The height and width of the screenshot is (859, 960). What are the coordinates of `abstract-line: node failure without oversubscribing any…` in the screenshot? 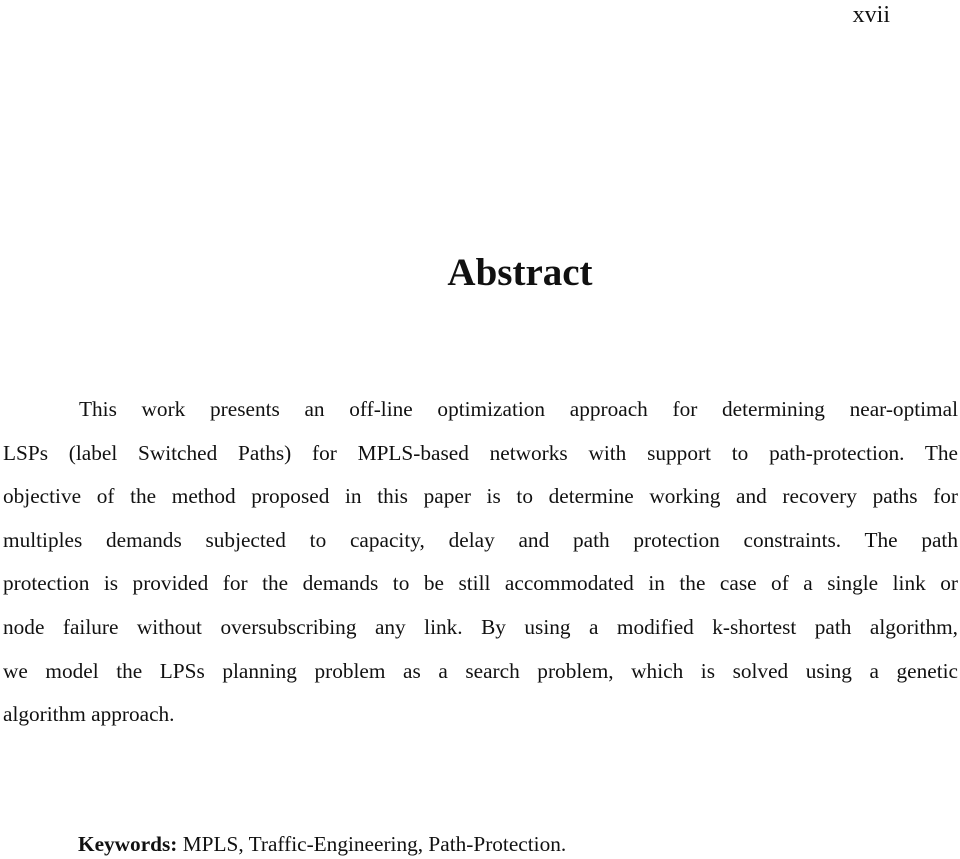 It's located at (480, 626).